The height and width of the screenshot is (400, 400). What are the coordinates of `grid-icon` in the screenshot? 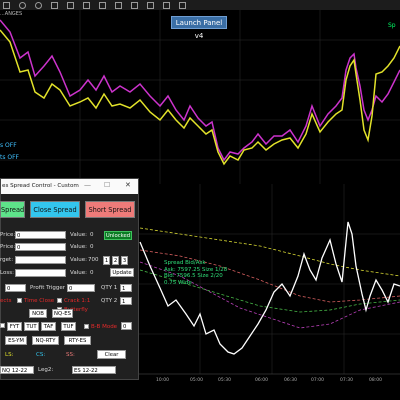 It's located at (118, 5).